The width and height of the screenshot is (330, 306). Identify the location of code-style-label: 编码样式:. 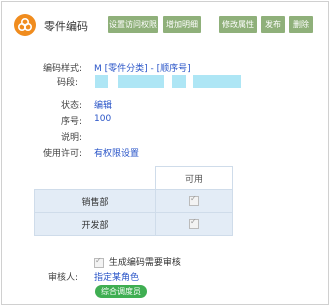
(62, 69).